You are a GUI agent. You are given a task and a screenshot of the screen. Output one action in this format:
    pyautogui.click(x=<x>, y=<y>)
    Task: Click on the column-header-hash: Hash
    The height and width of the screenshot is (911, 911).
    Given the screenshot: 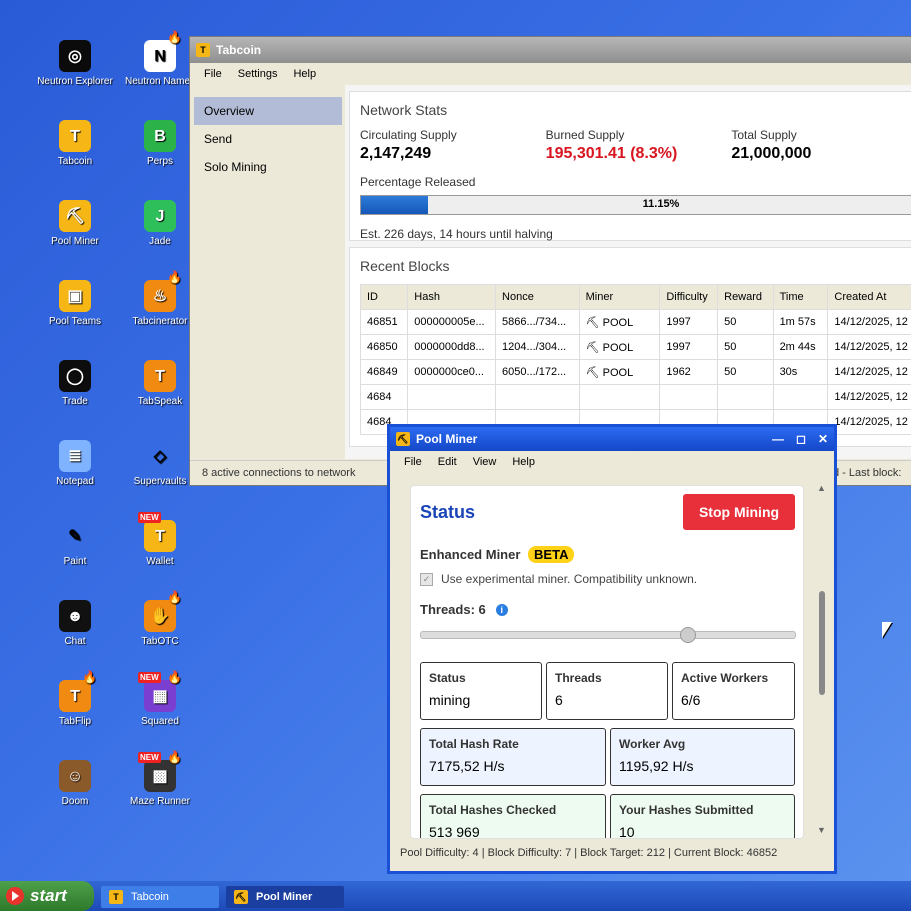 What is the action you would take?
    pyautogui.click(x=452, y=297)
    